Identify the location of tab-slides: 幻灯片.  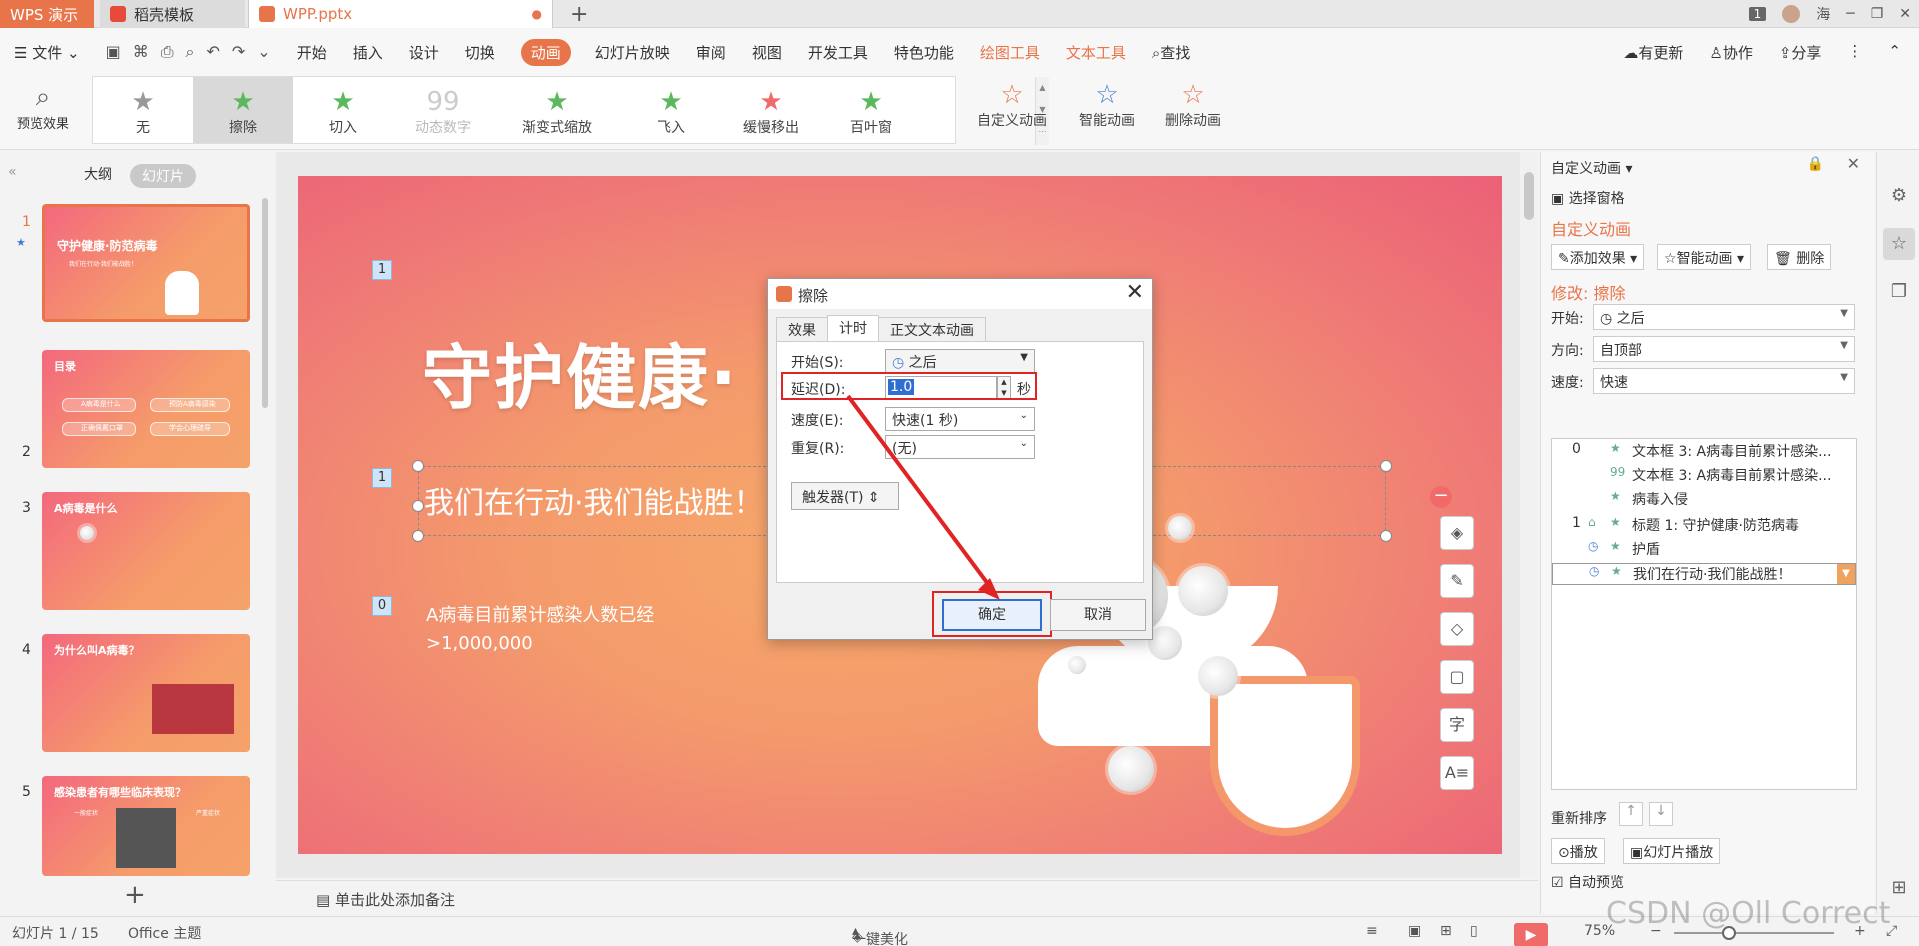
(163, 176).